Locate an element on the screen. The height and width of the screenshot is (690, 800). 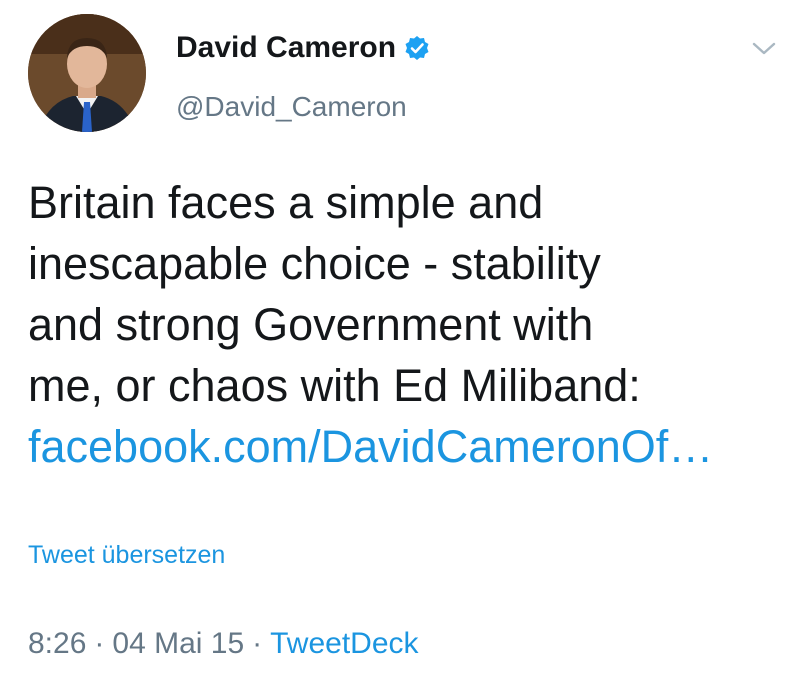
tweet-text-line: Britain faces a simple and is located at coordinates (286, 202).